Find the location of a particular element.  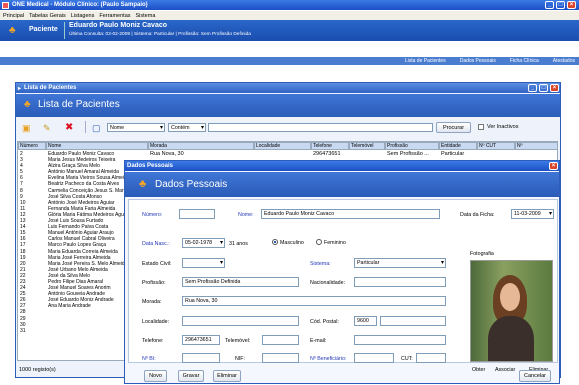

nbi-label: Nº BI: is located at coordinates (149, 359).